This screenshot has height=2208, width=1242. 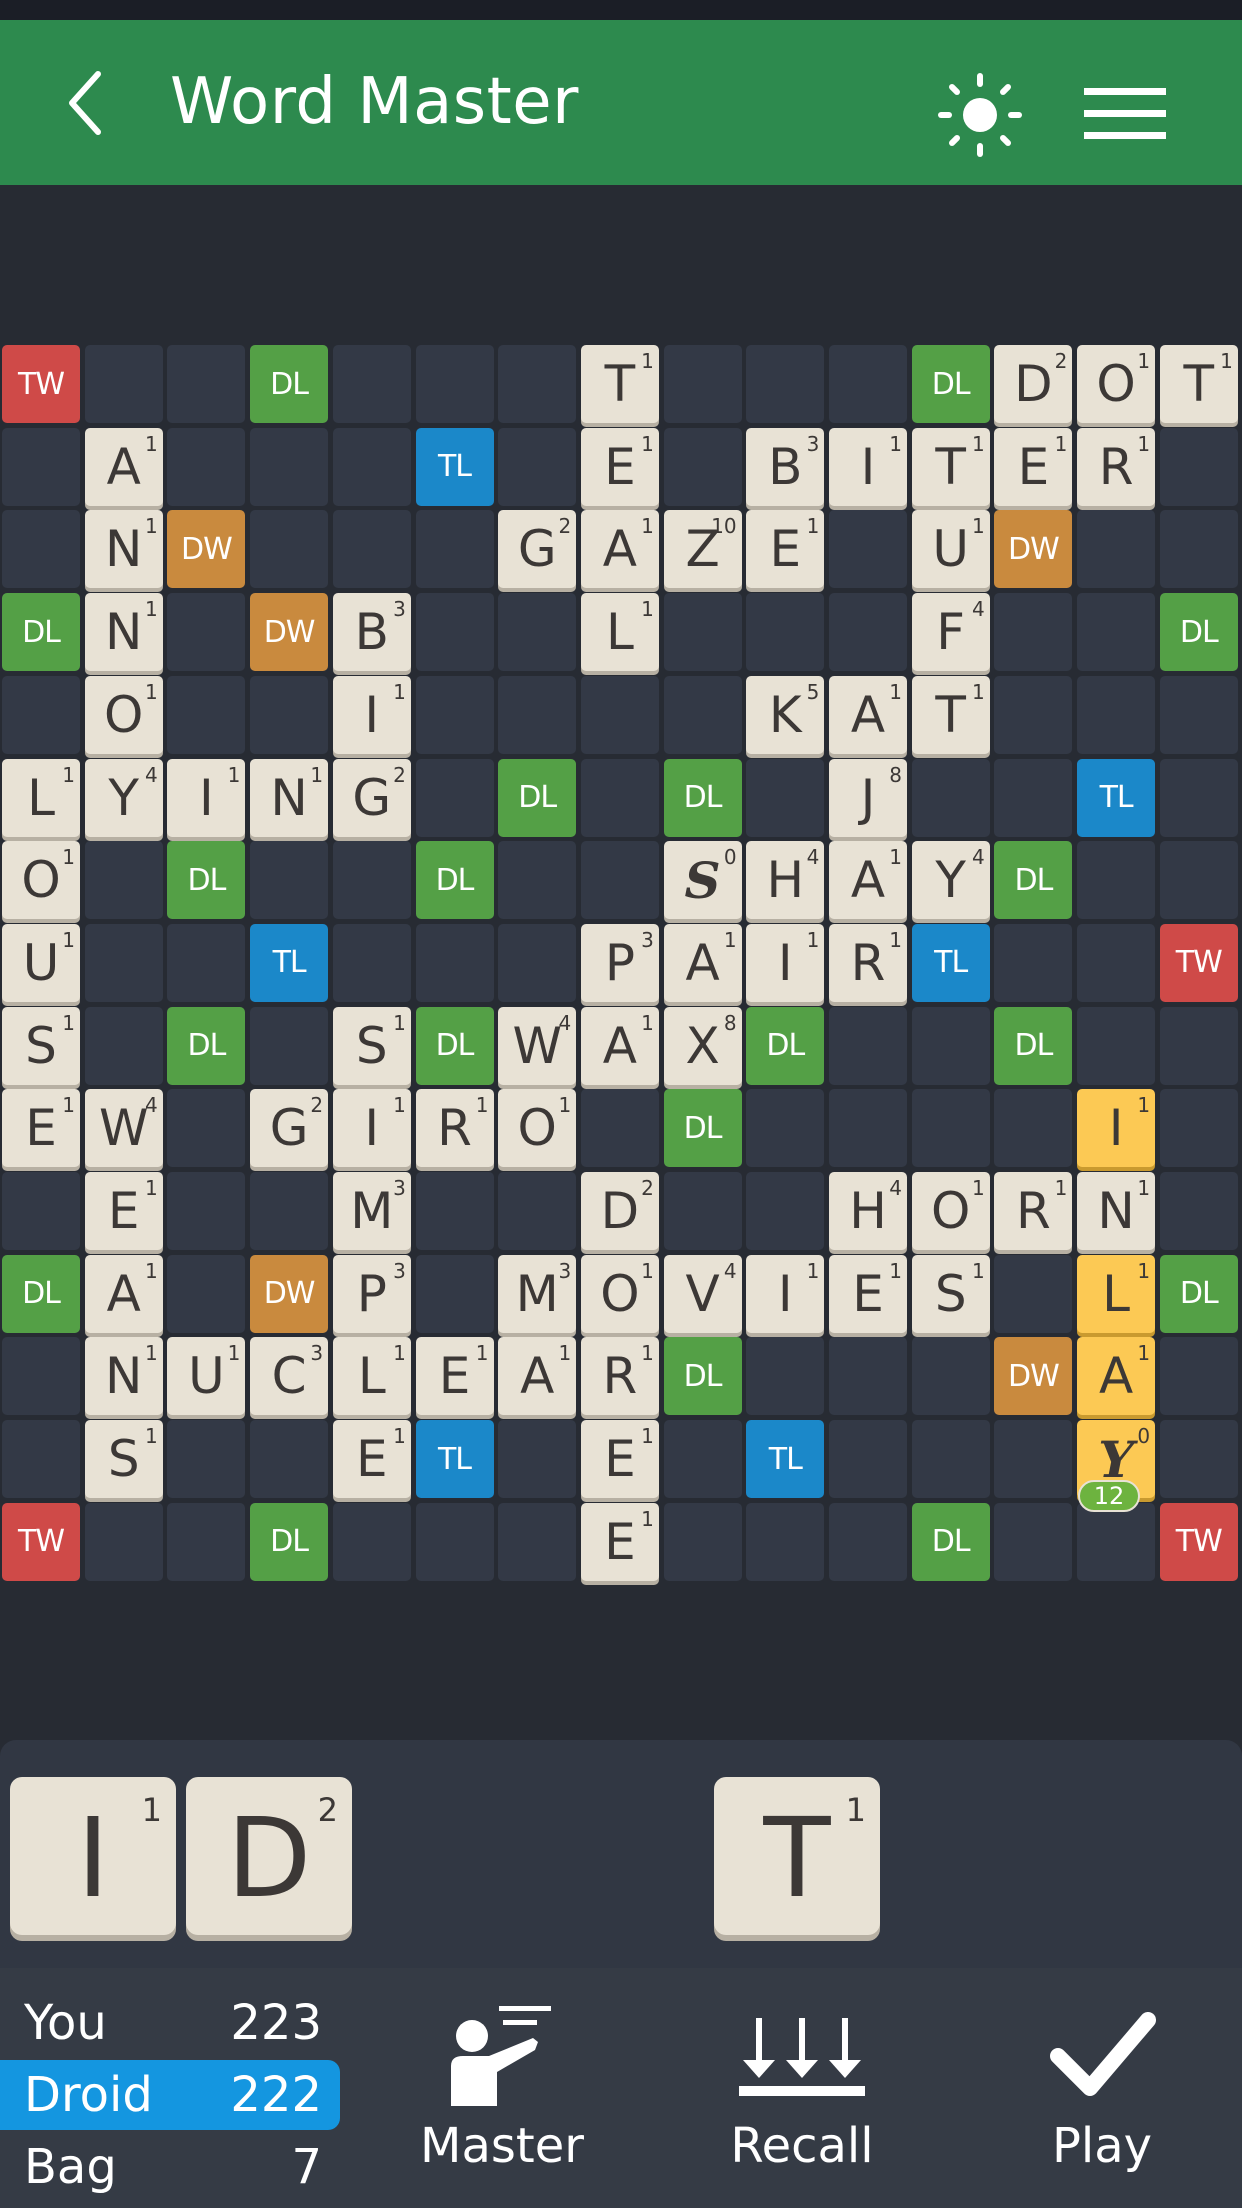 I want to click on placed-tile: X8, so click(x=702, y=1045).